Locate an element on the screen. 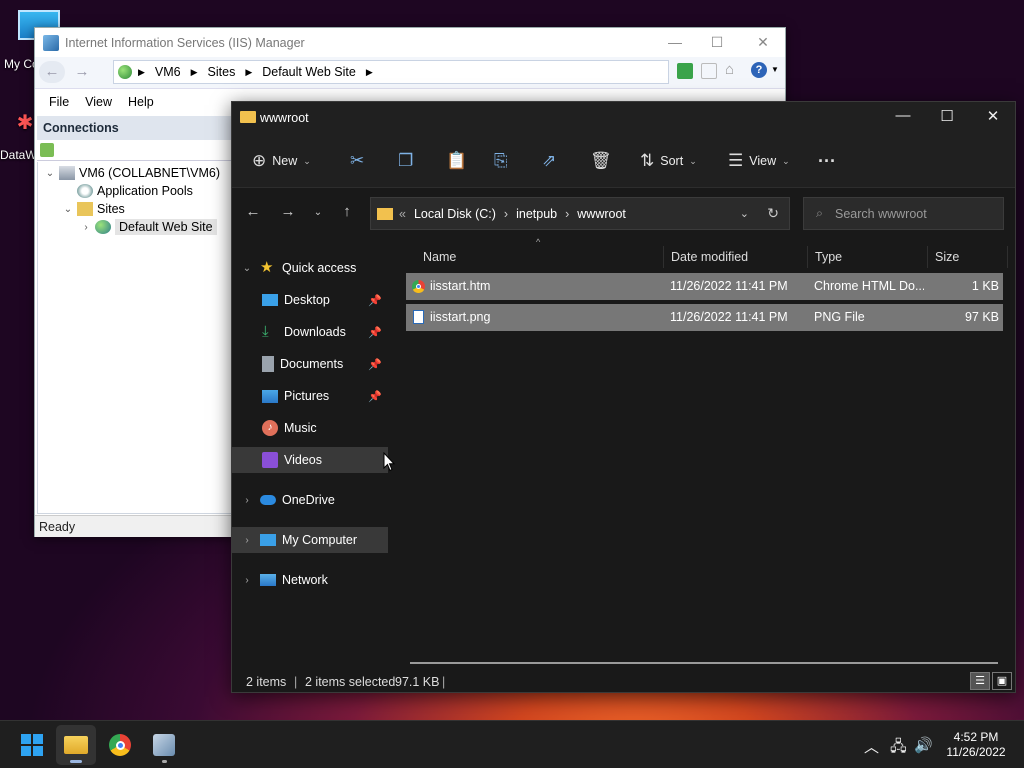 This screenshot has height=768, width=1024. nav-pictures: Pictures 📌 is located at coordinates (310, 396).